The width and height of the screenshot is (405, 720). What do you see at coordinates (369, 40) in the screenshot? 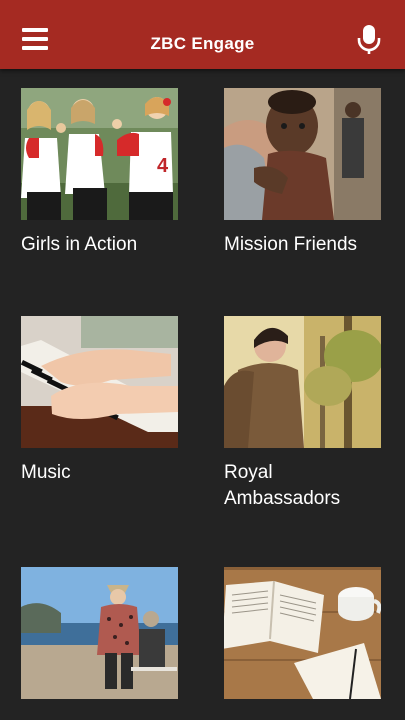
I see `microphone-icon` at bounding box center [369, 40].